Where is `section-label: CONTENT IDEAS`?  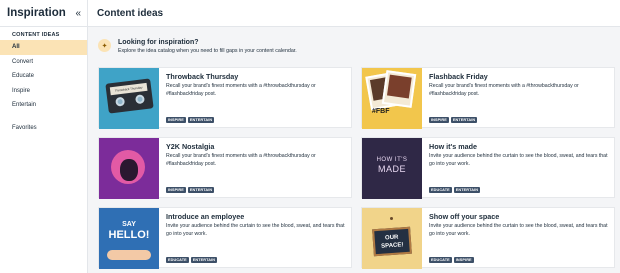 section-label: CONTENT IDEAS is located at coordinates (36, 35).